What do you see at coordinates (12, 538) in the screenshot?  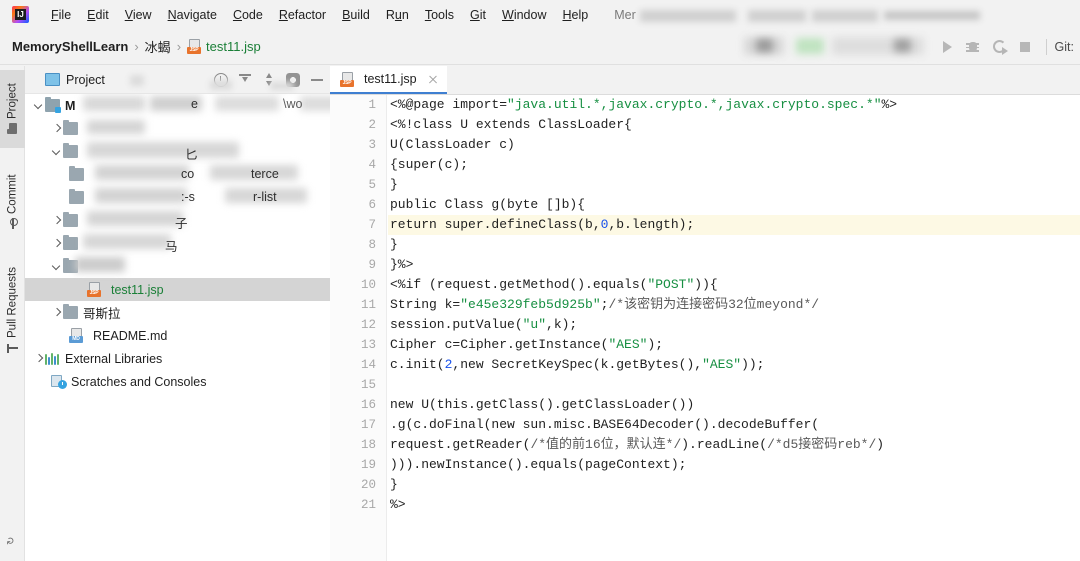 I see `sidebar-item-partial-bottom: ↻` at bounding box center [12, 538].